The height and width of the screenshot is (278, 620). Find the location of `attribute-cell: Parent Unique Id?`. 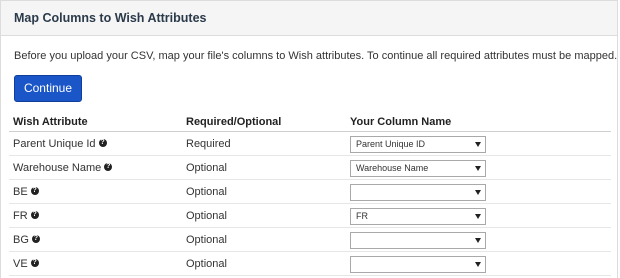

attribute-cell: Parent Unique Id? is located at coordinates (95, 143).